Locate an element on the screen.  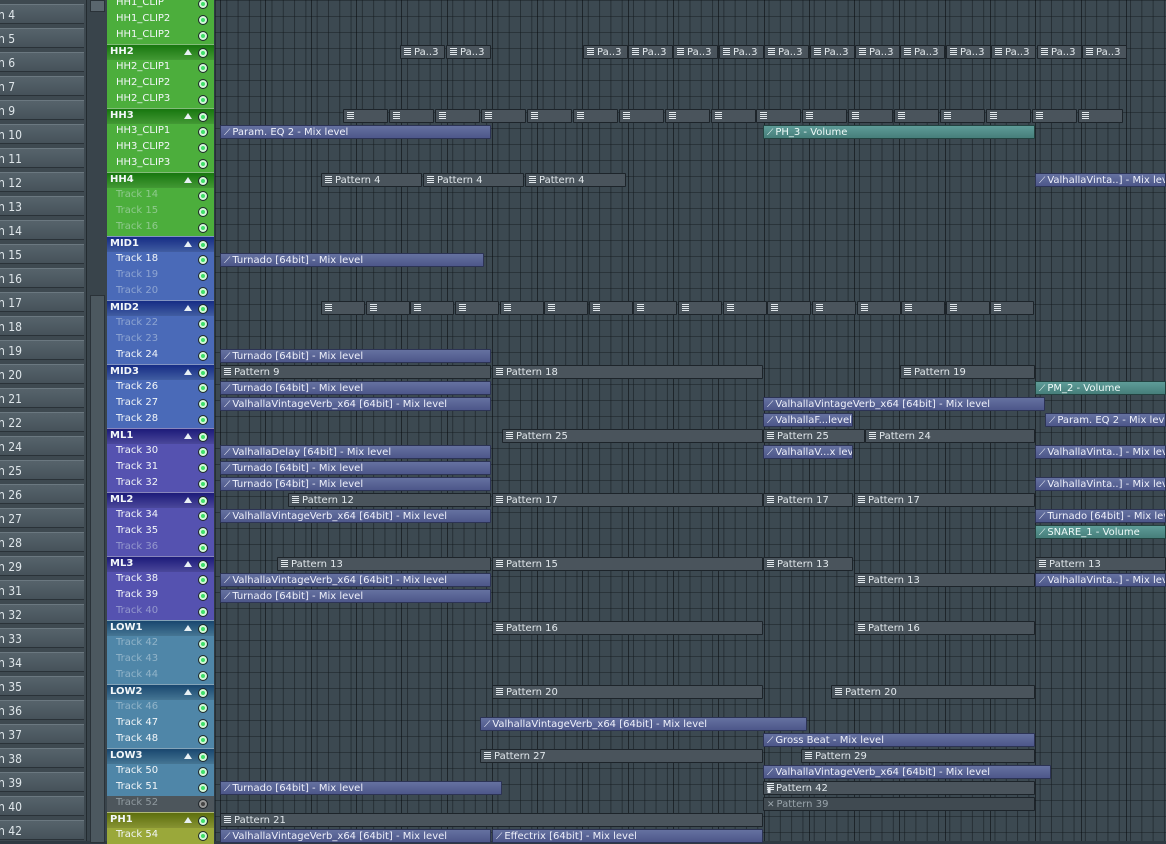
track-header: Track 42 is located at coordinates (160, 644).